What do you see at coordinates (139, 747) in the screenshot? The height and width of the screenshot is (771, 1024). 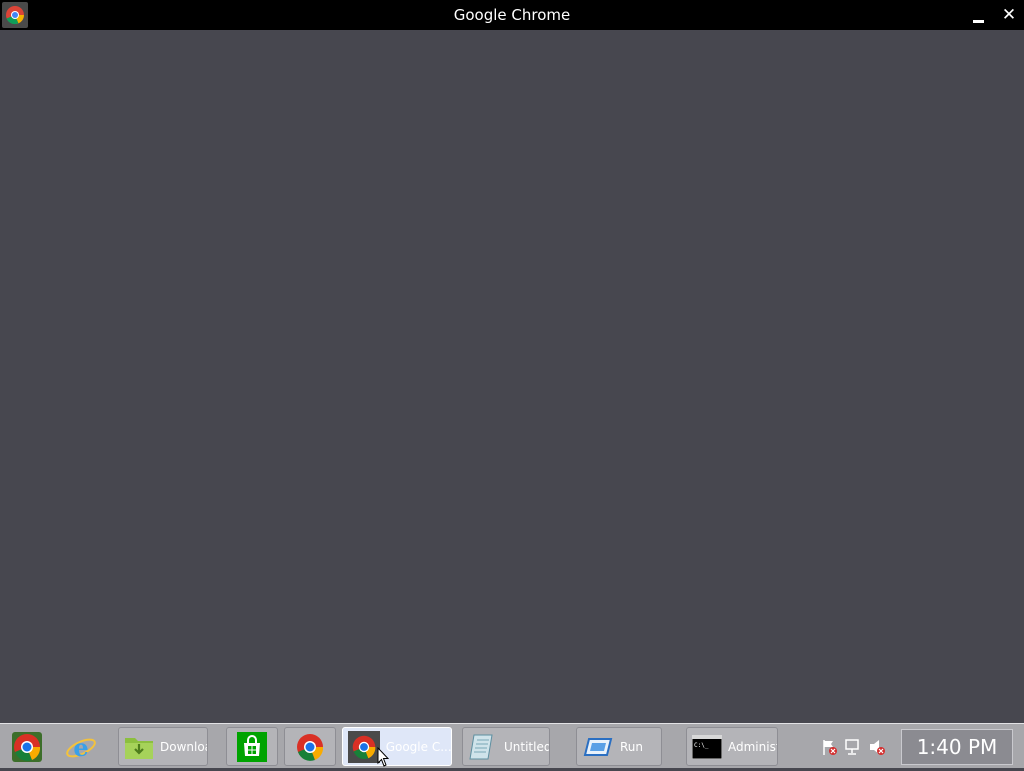 I see `folder-download-icon` at bounding box center [139, 747].